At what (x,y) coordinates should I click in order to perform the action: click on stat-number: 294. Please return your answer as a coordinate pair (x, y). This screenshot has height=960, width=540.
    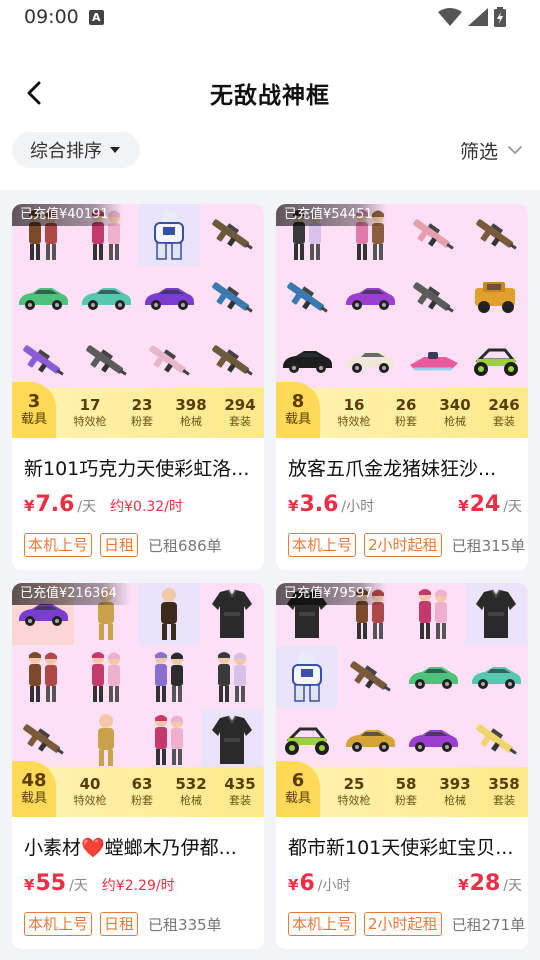
    Looking at the image, I should click on (240, 405).